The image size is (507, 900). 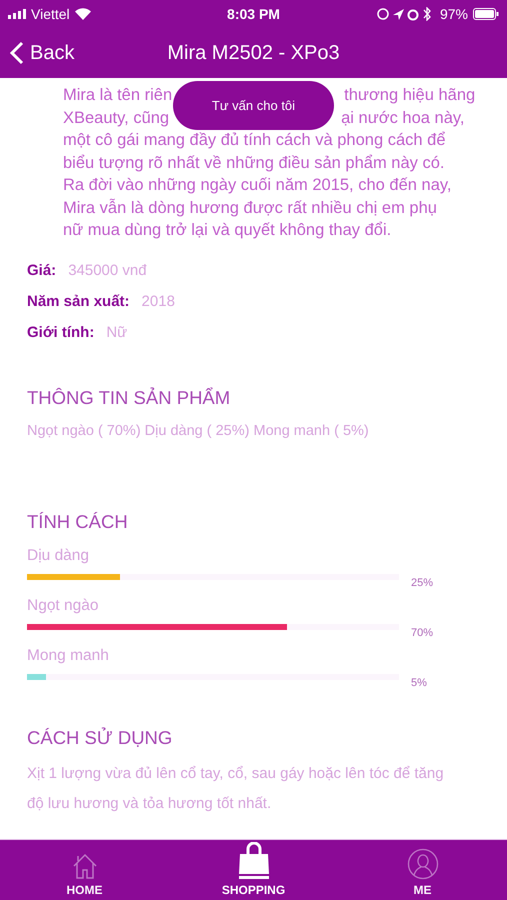 I want to click on trait-percent: 70%, so click(x=422, y=632).